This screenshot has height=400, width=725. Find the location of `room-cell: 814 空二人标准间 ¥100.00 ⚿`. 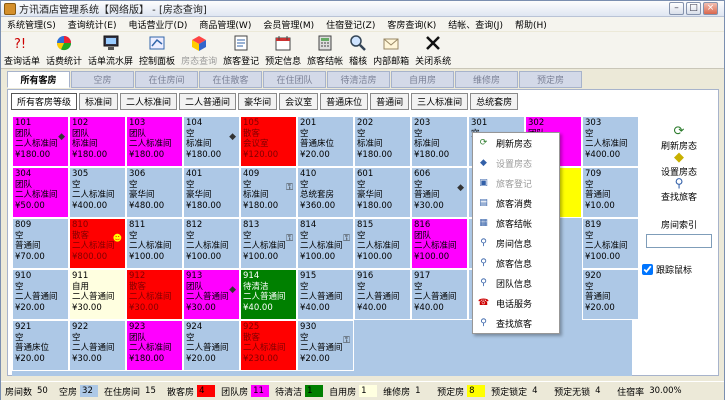

room-cell: 814 空二人标准间 ¥100.00 ⚿ is located at coordinates (325, 243).